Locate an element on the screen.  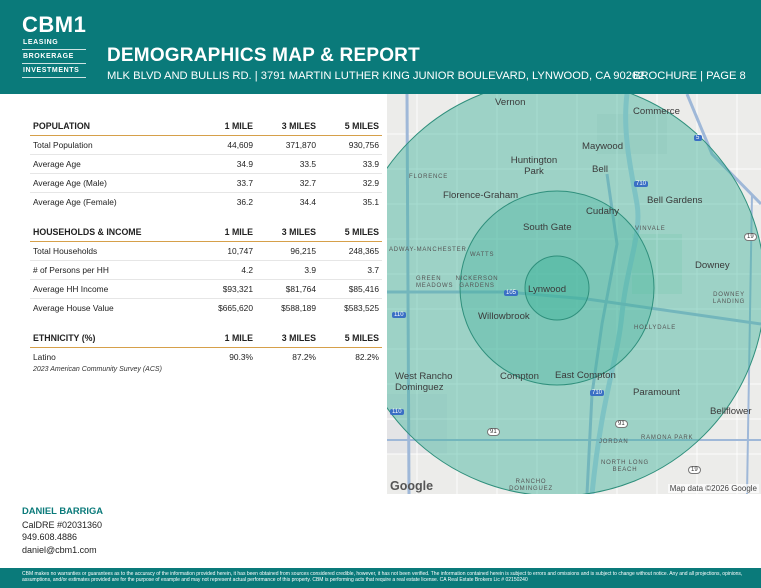
map-label-south-gate: South Gate is located at coordinates (547, 227).